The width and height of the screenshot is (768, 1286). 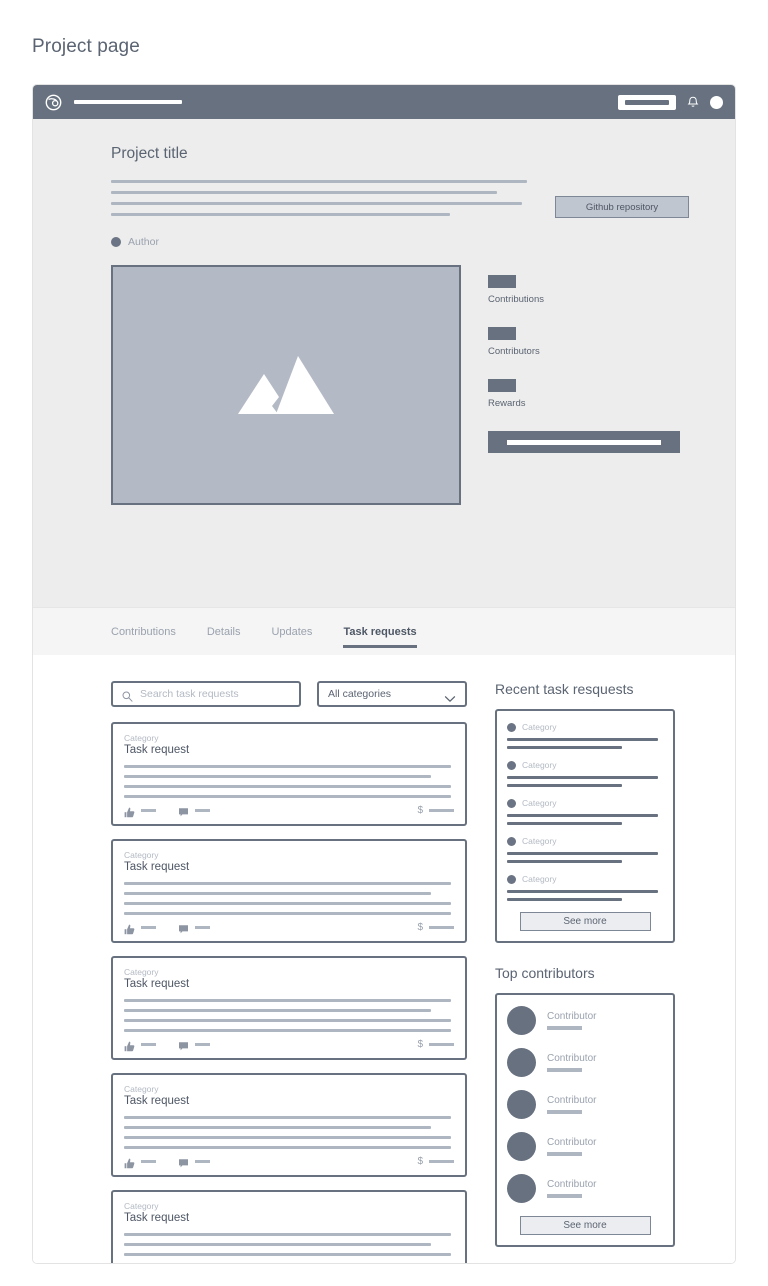 What do you see at coordinates (716, 102) in the screenshot?
I see `avatar` at bounding box center [716, 102].